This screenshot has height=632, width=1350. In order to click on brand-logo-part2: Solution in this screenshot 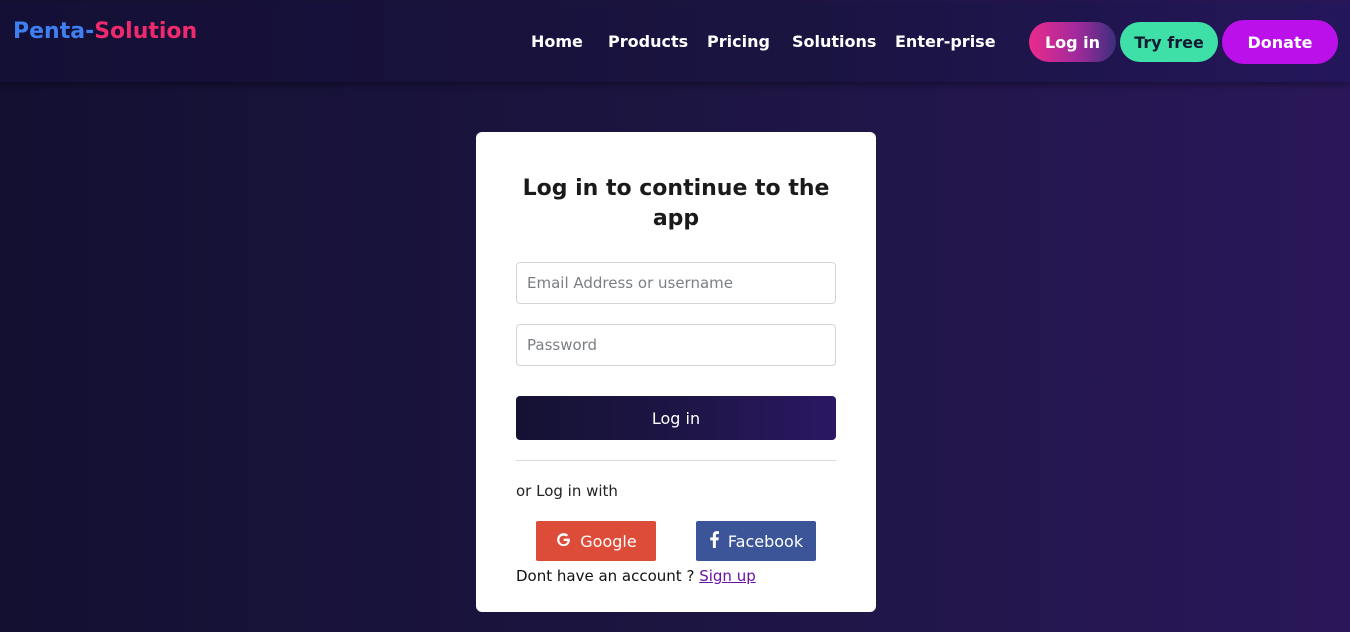, I will do `click(146, 31)`.